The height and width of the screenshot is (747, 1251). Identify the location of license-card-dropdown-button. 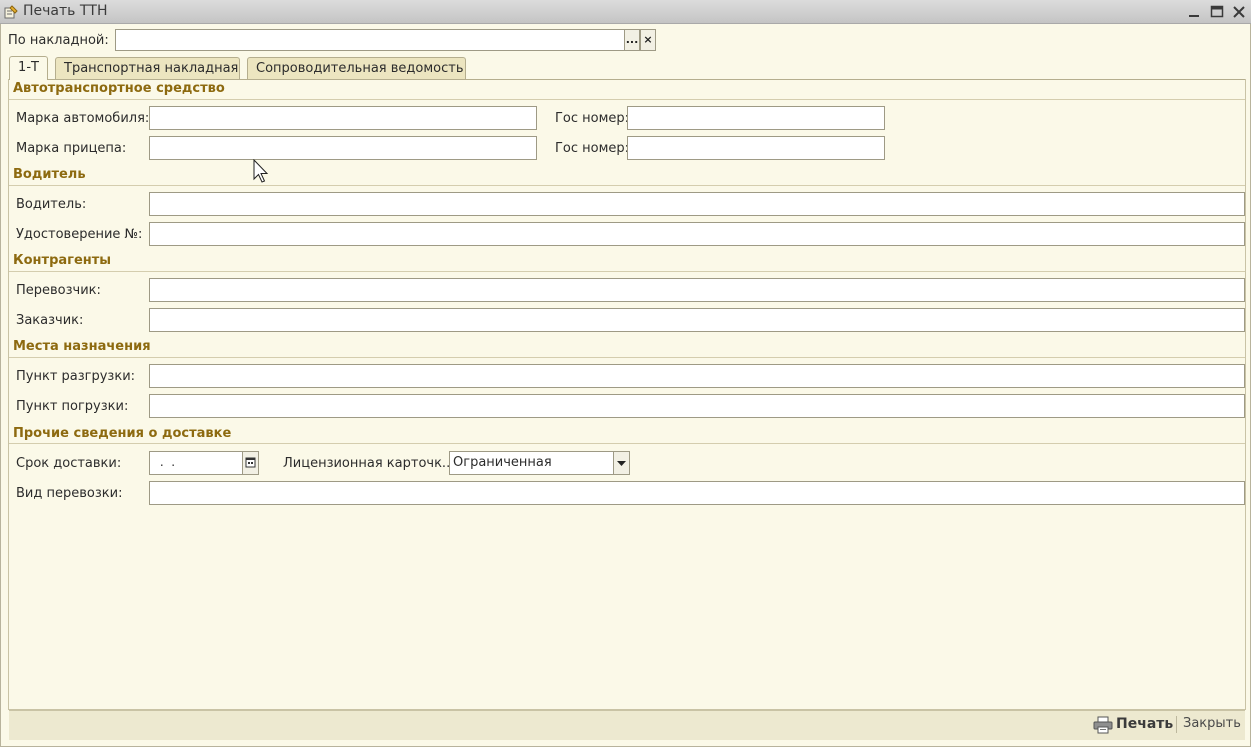
(621, 463).